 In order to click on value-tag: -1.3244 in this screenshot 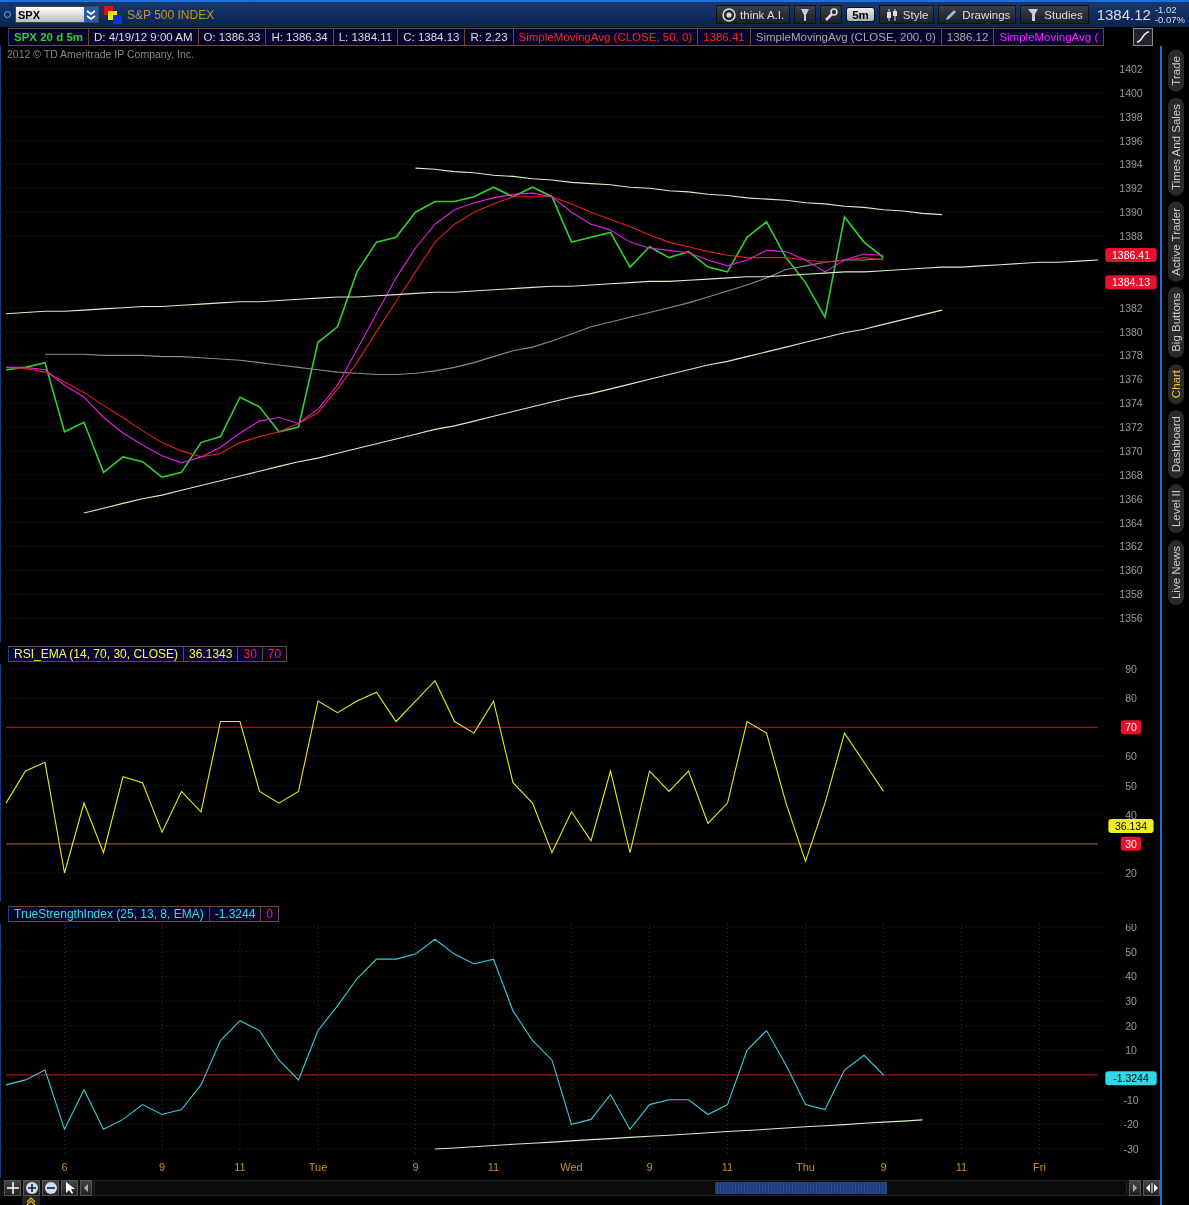, I will do `click(1131, 1078)`.